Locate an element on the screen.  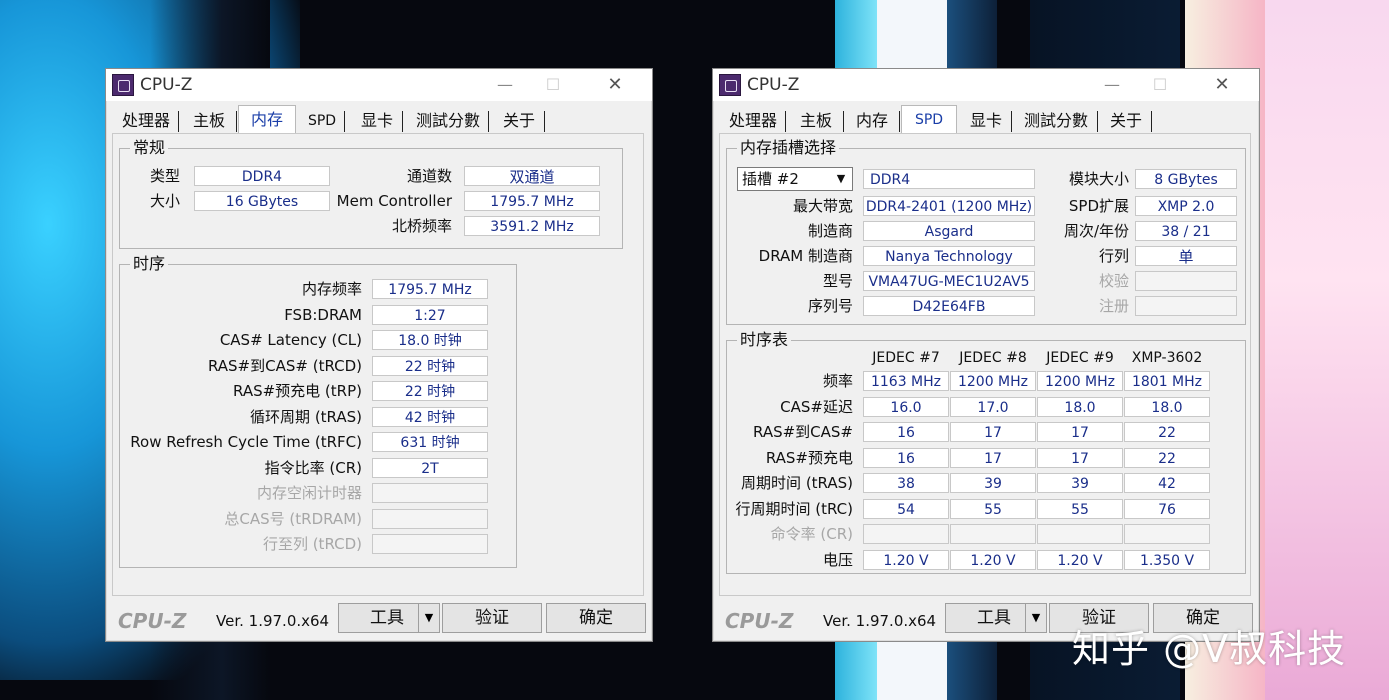
timing-label: RAS#到CAS# (tRCD) is located at coordinates (284, 365).